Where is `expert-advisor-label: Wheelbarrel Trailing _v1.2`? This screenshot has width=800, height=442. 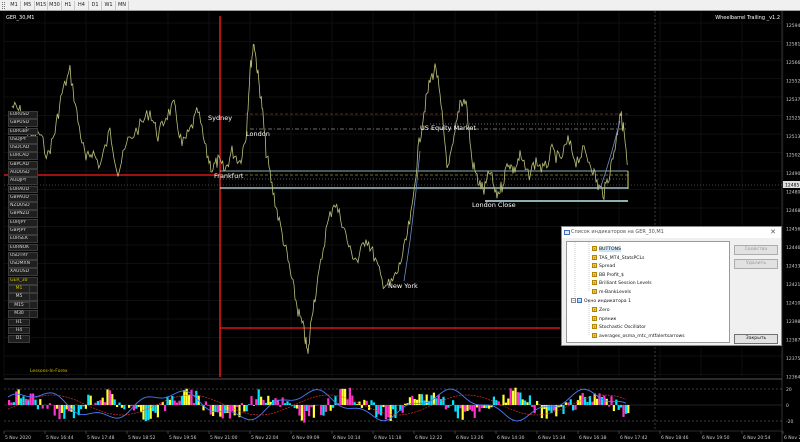 expert-advisor-label: Wheelbarrel Trailing _v1.2 is located at coordinates (747, 18).